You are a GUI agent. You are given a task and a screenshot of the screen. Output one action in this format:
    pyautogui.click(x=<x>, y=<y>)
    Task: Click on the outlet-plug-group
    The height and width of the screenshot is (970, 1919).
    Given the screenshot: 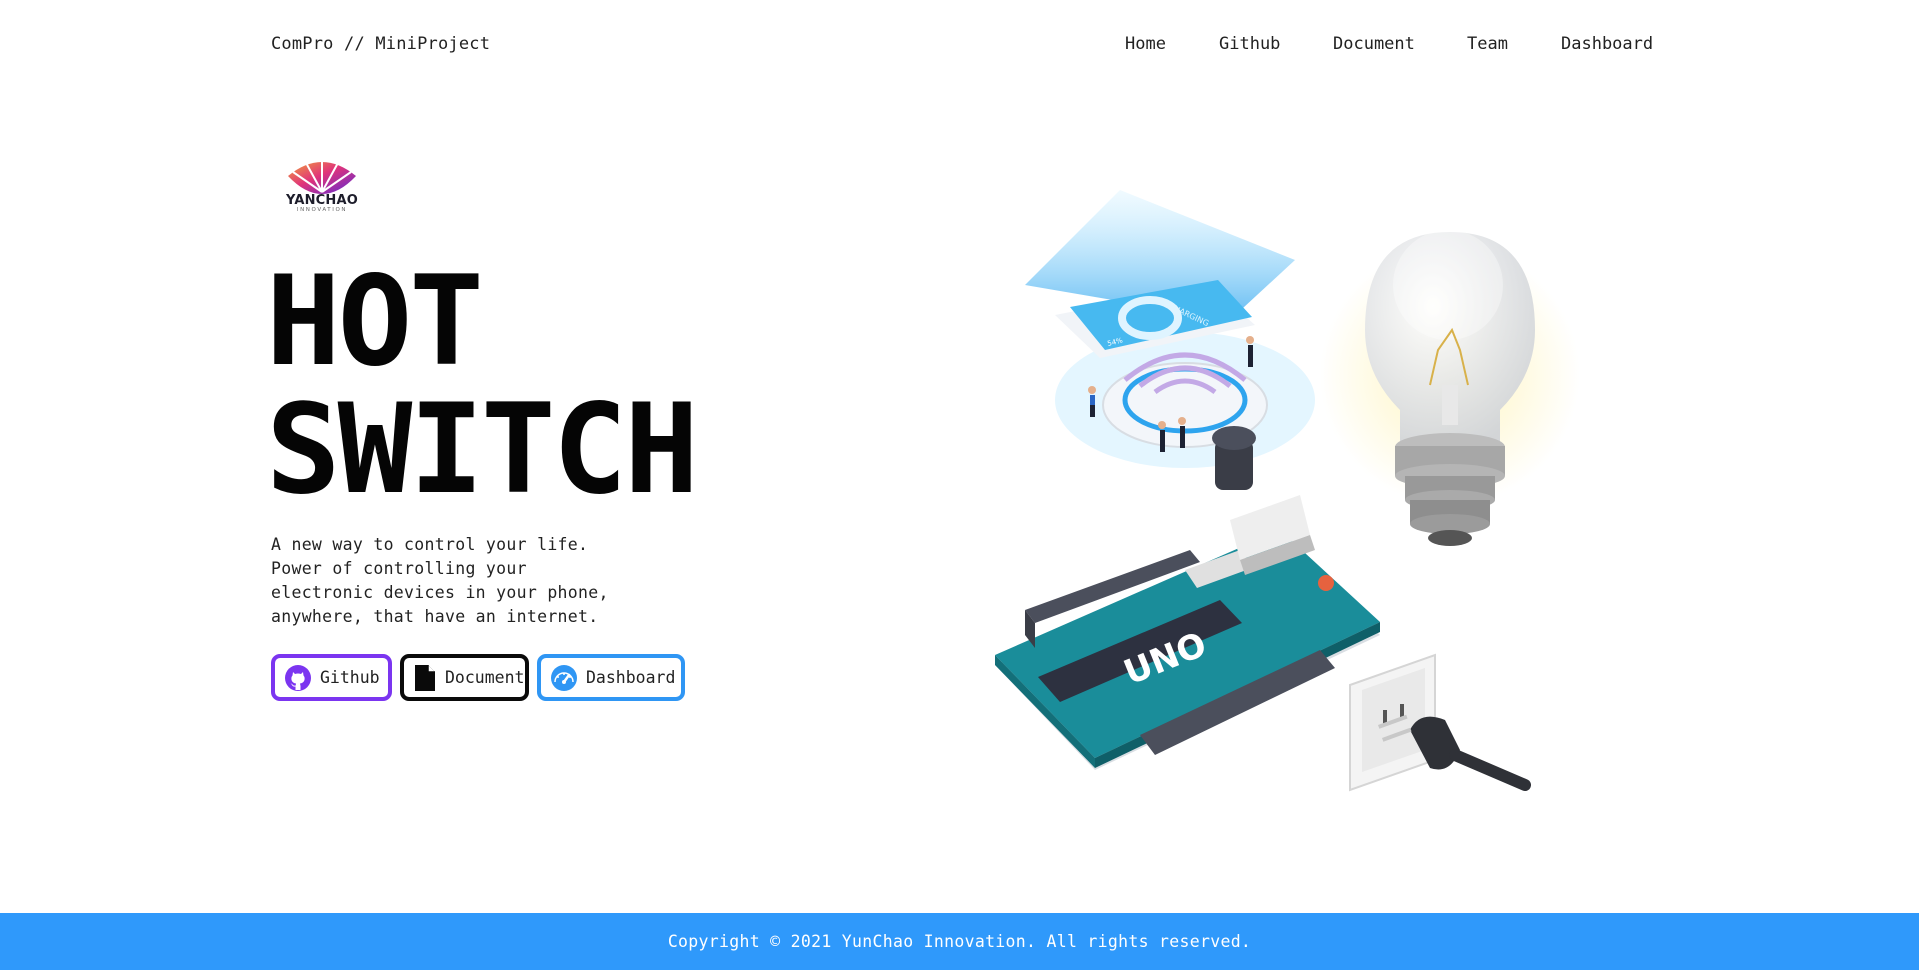 What is the action you would take?
    pyautogui.click(x=1440, y=722)
    